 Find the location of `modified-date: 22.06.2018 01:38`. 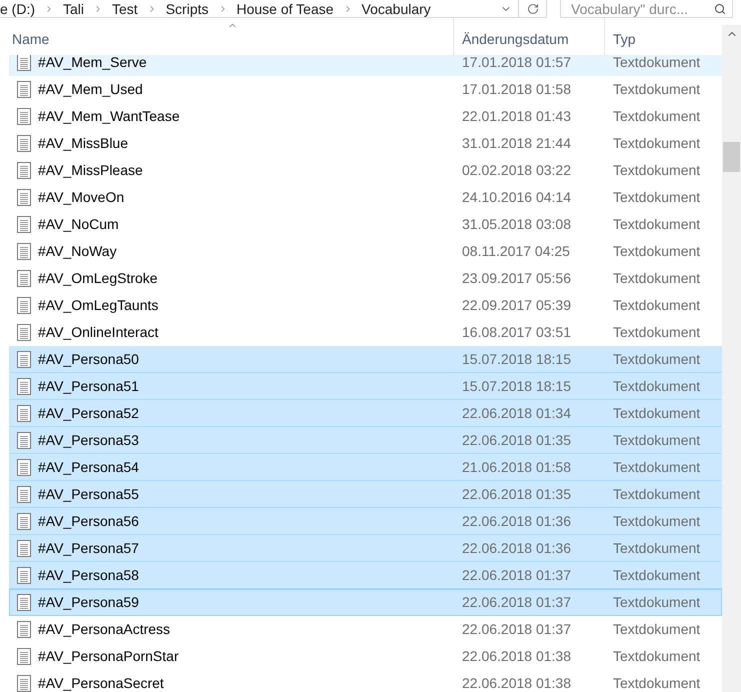

modified-date: 22.06.2018 01:38 is located at coordinates (516, 683).